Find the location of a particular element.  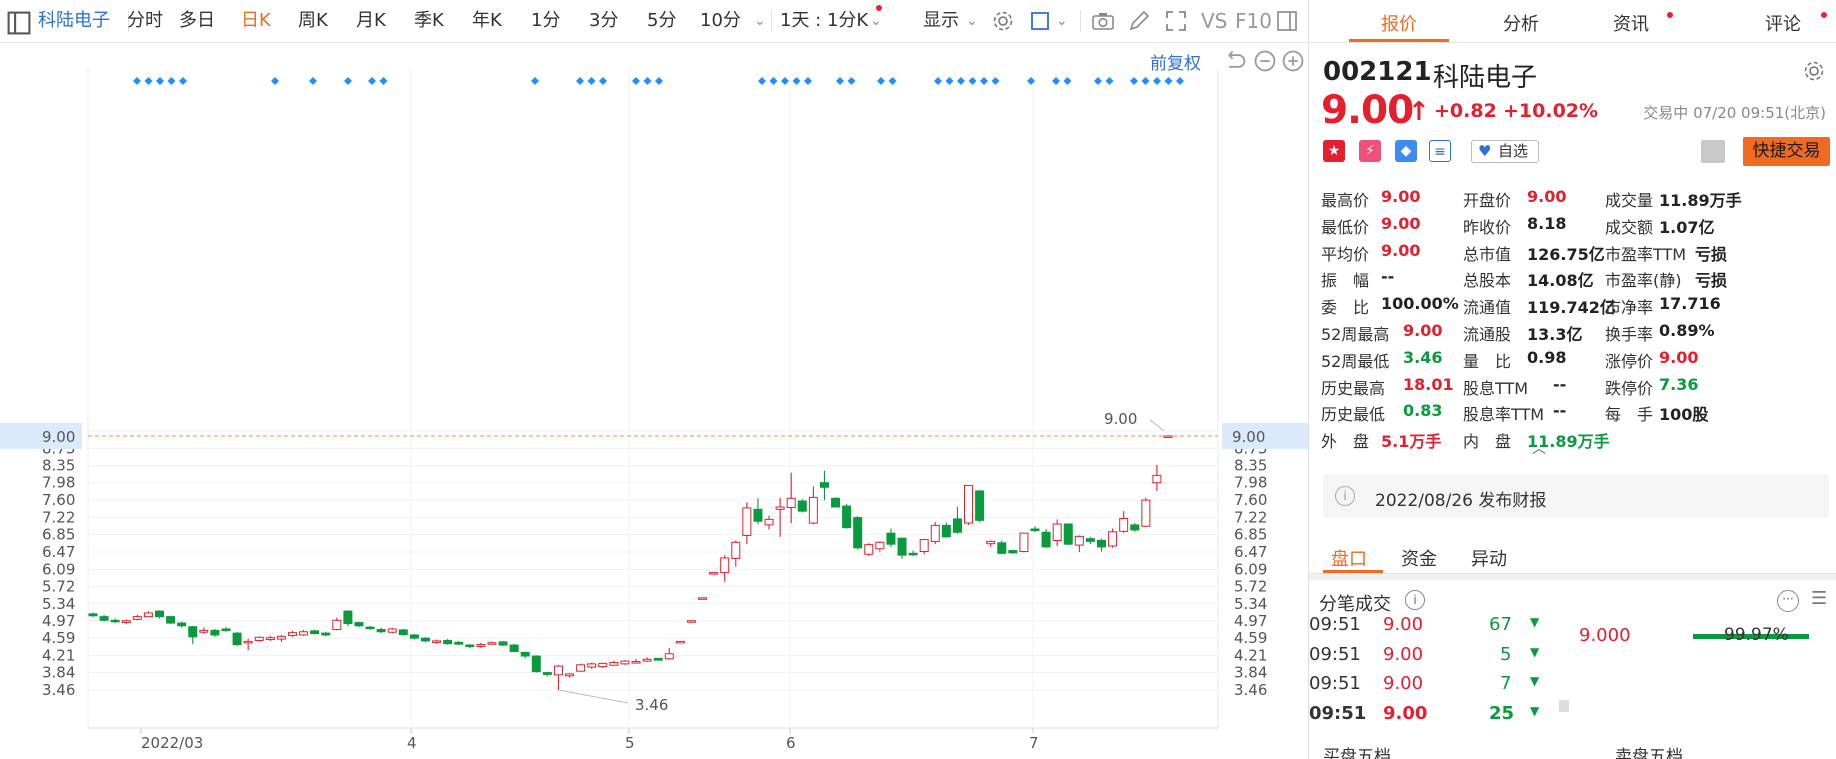

compare-vs-button: VS is located at coordinates (1214, 21).